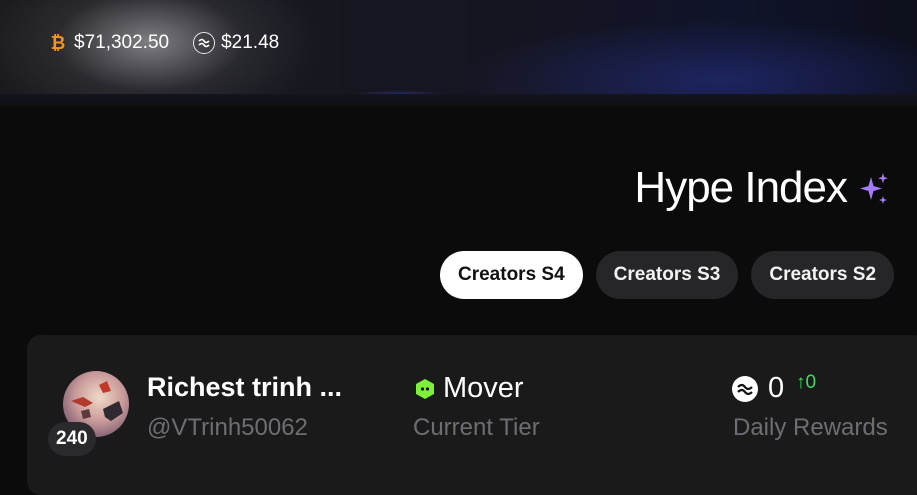 The width and height of the screenshot is (917, 495). I want to click on banner-divider, so click(458, 100).